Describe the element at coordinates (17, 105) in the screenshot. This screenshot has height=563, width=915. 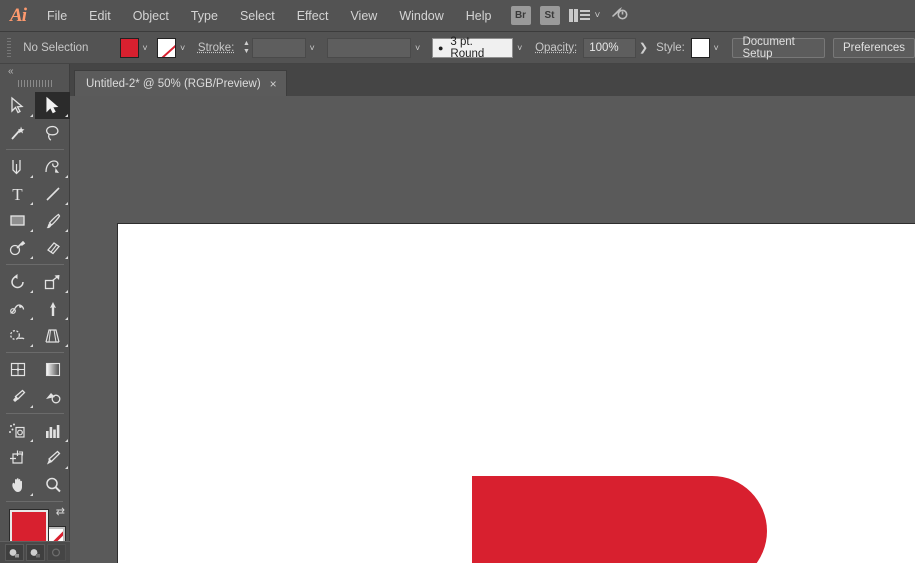
I see `selection-tool` at that location.